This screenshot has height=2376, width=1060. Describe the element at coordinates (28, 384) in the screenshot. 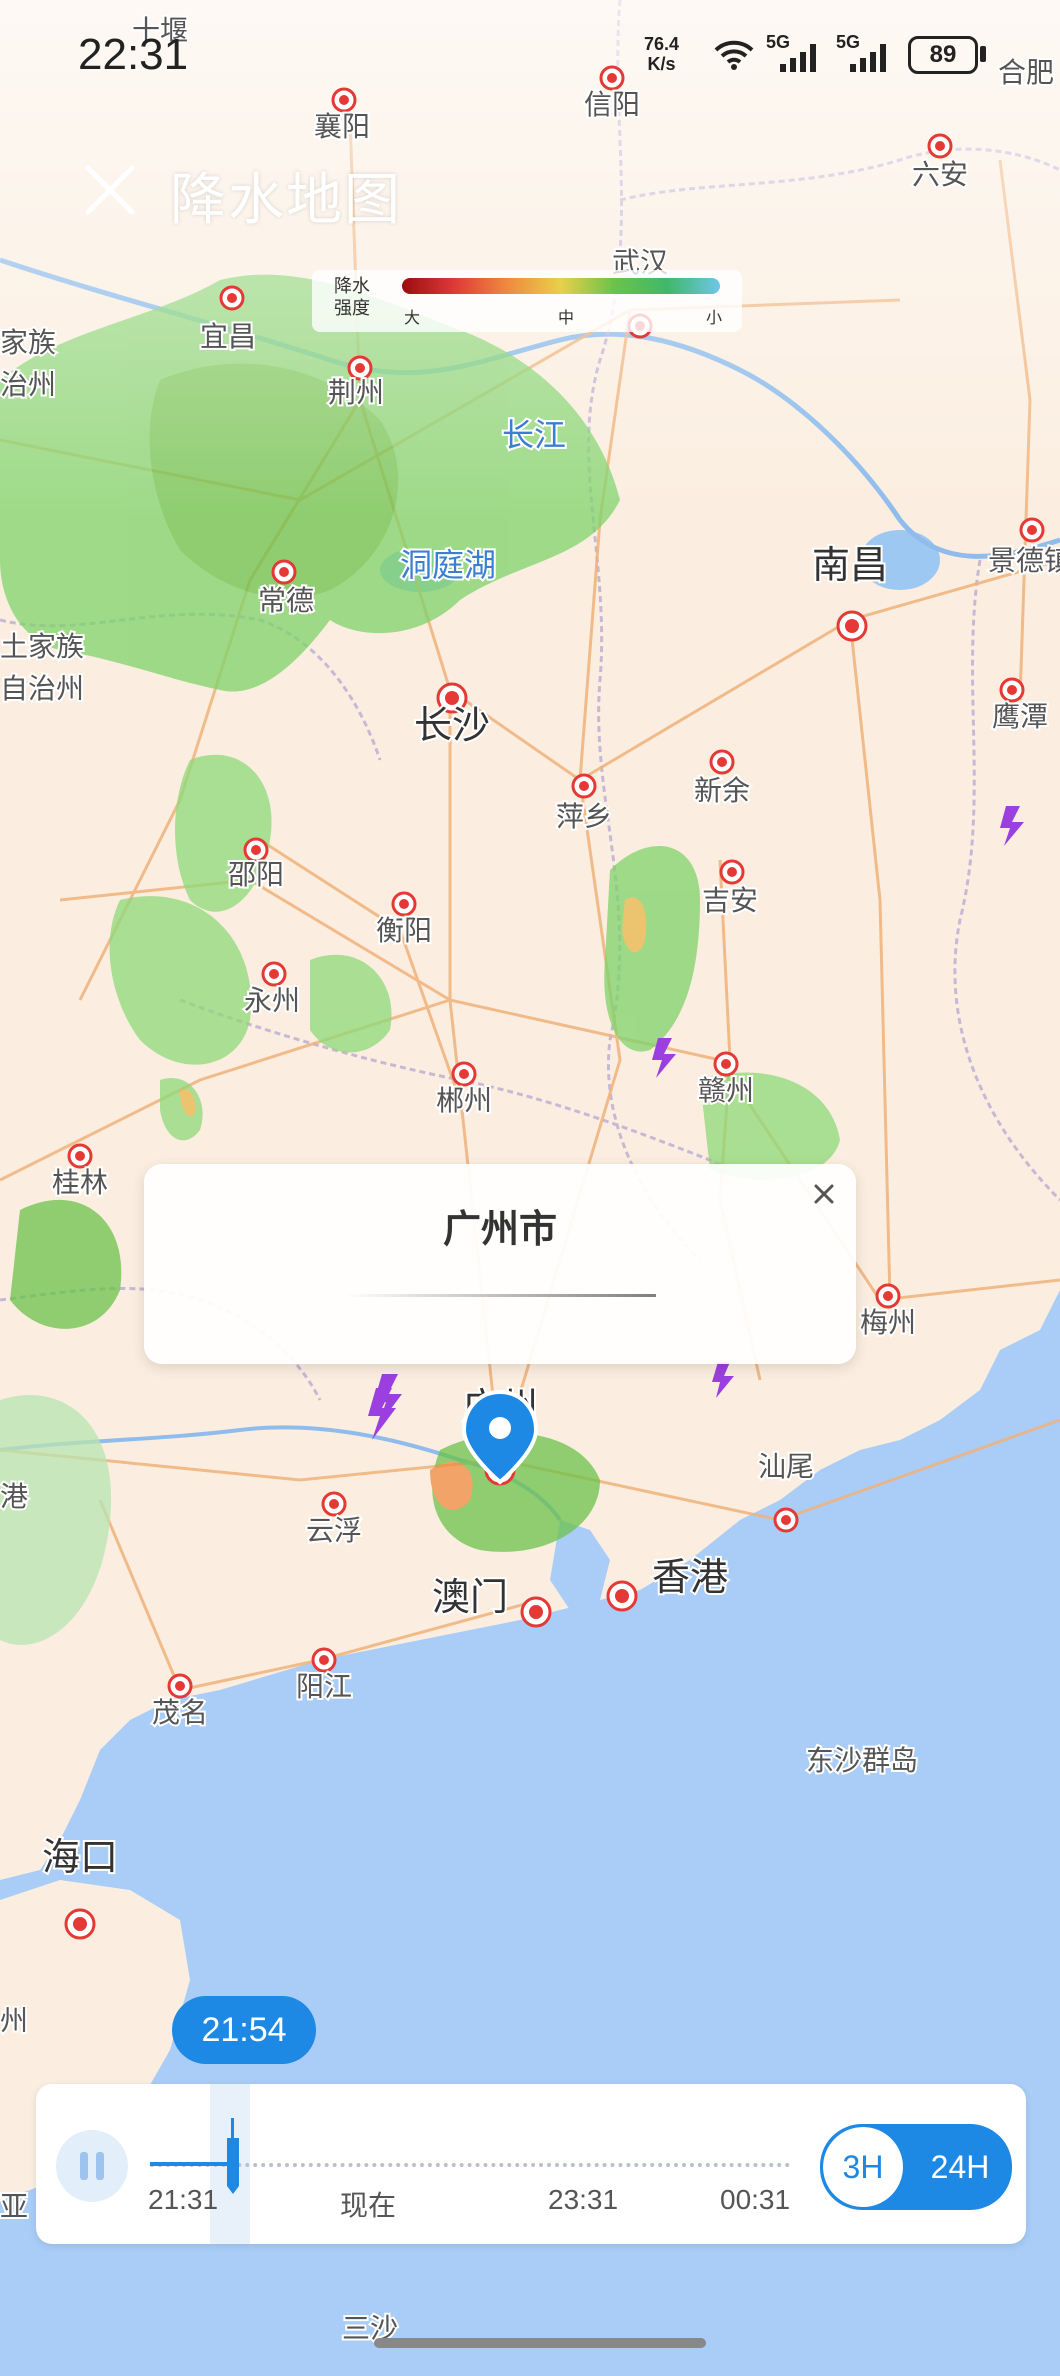

I see `city-label: 治州` at that location.